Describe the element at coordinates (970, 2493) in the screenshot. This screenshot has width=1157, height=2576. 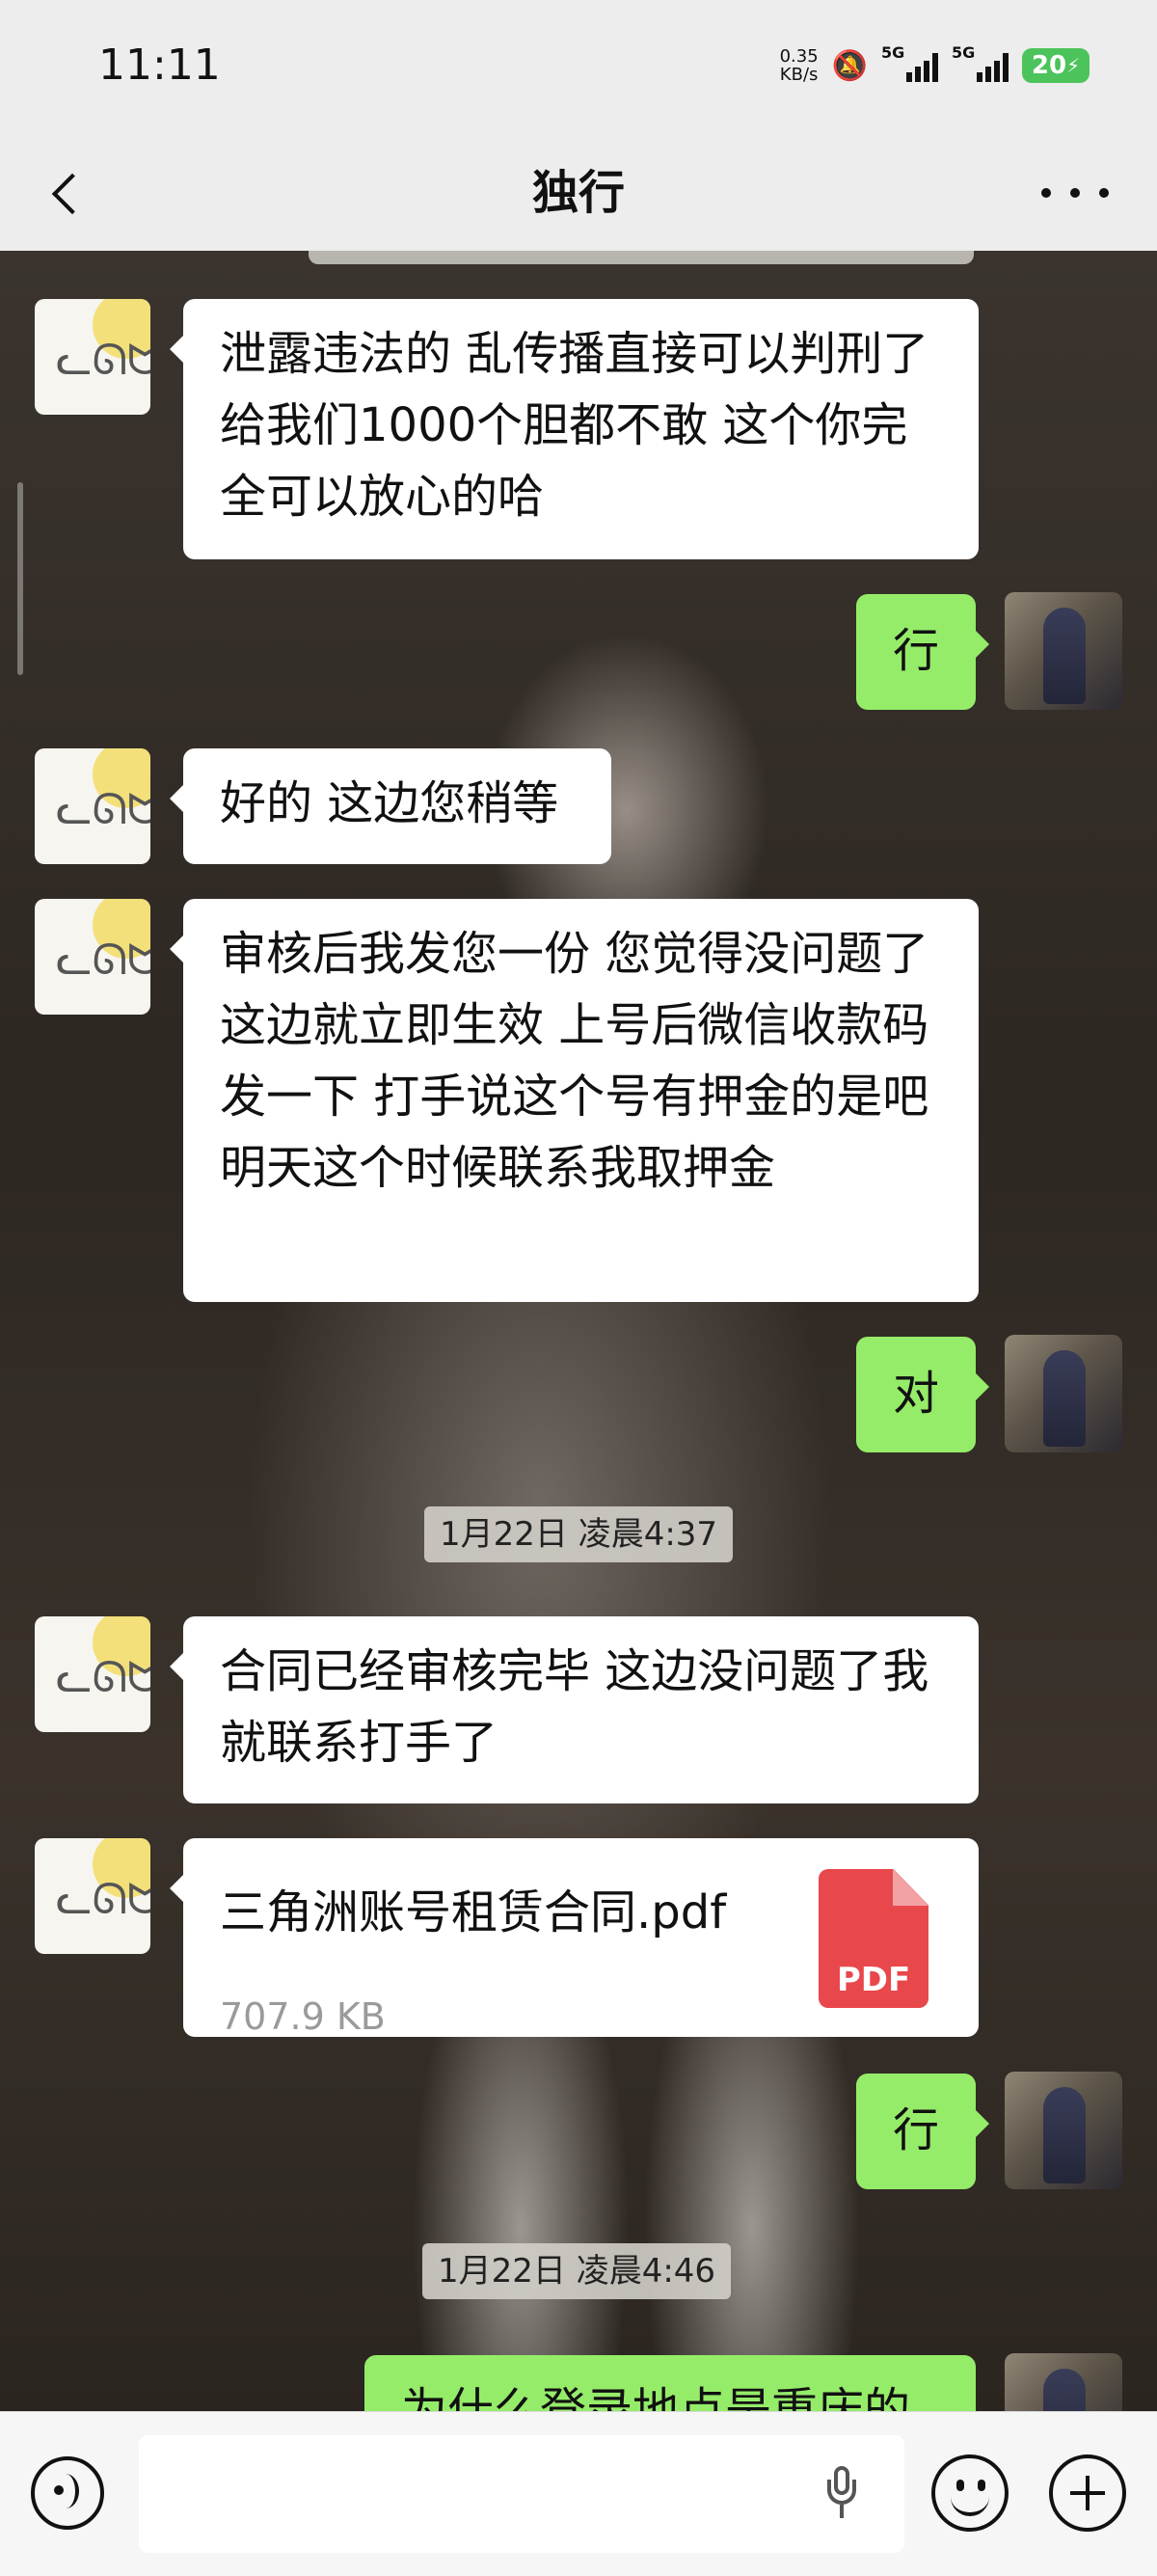
I see `emoji-button` at that location.